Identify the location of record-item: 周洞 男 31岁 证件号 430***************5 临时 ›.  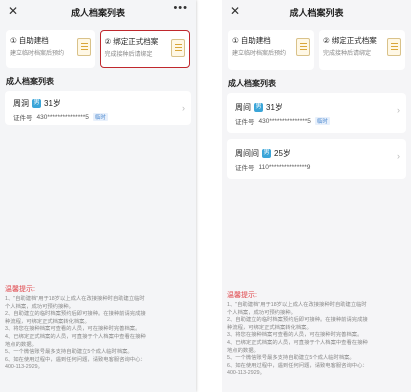
(98, 108).